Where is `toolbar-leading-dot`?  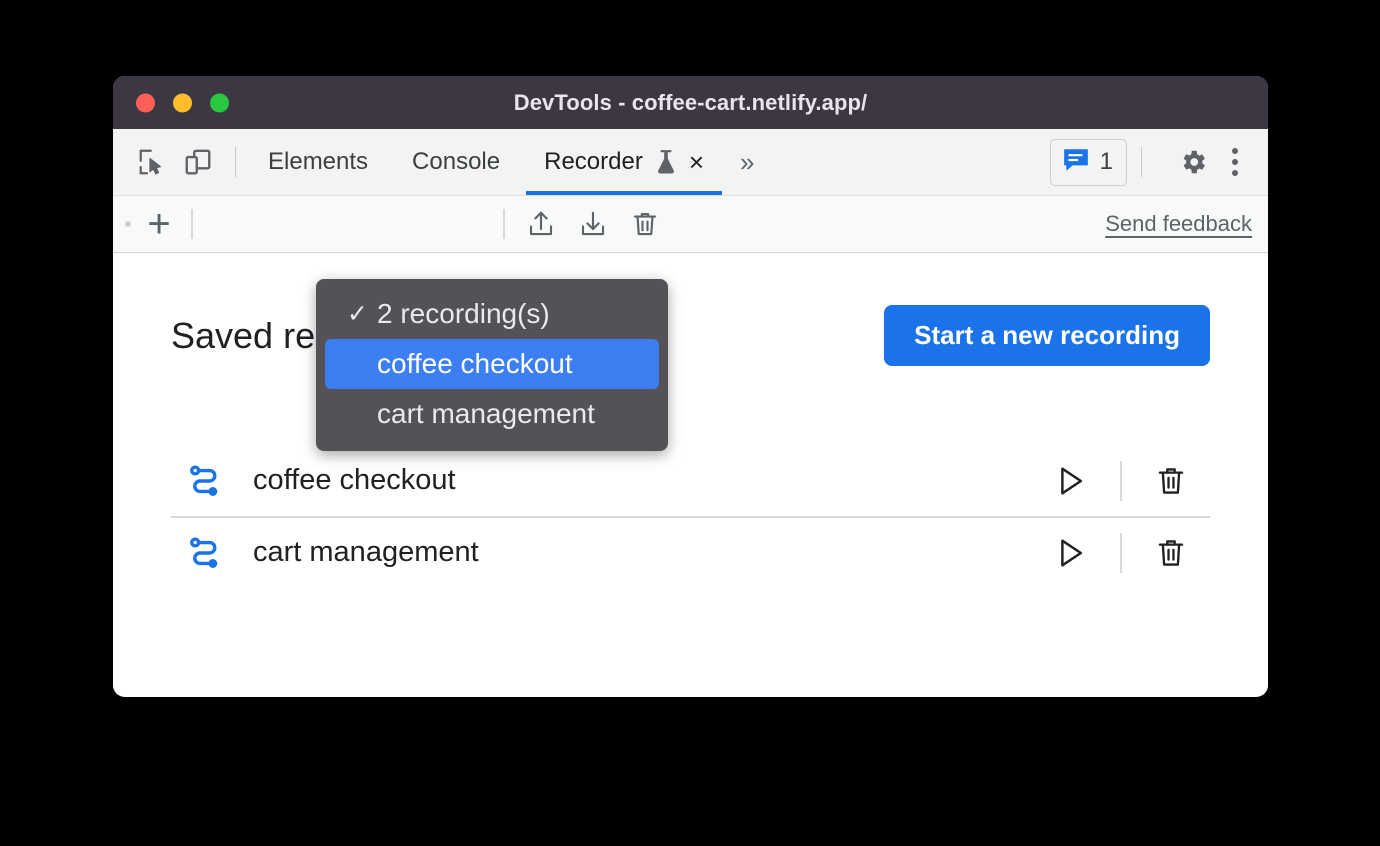 toolbar-leading-dot is located at coordinates (128, 224).